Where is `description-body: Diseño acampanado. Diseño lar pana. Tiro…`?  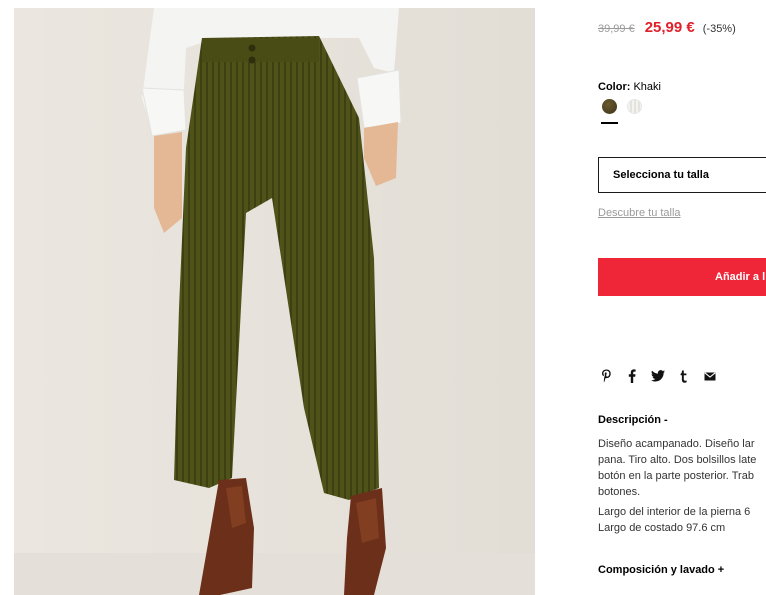
description-body: Diseño acampanado. Diseño lar pana. Tiro… is located at coordinates (682, 488).